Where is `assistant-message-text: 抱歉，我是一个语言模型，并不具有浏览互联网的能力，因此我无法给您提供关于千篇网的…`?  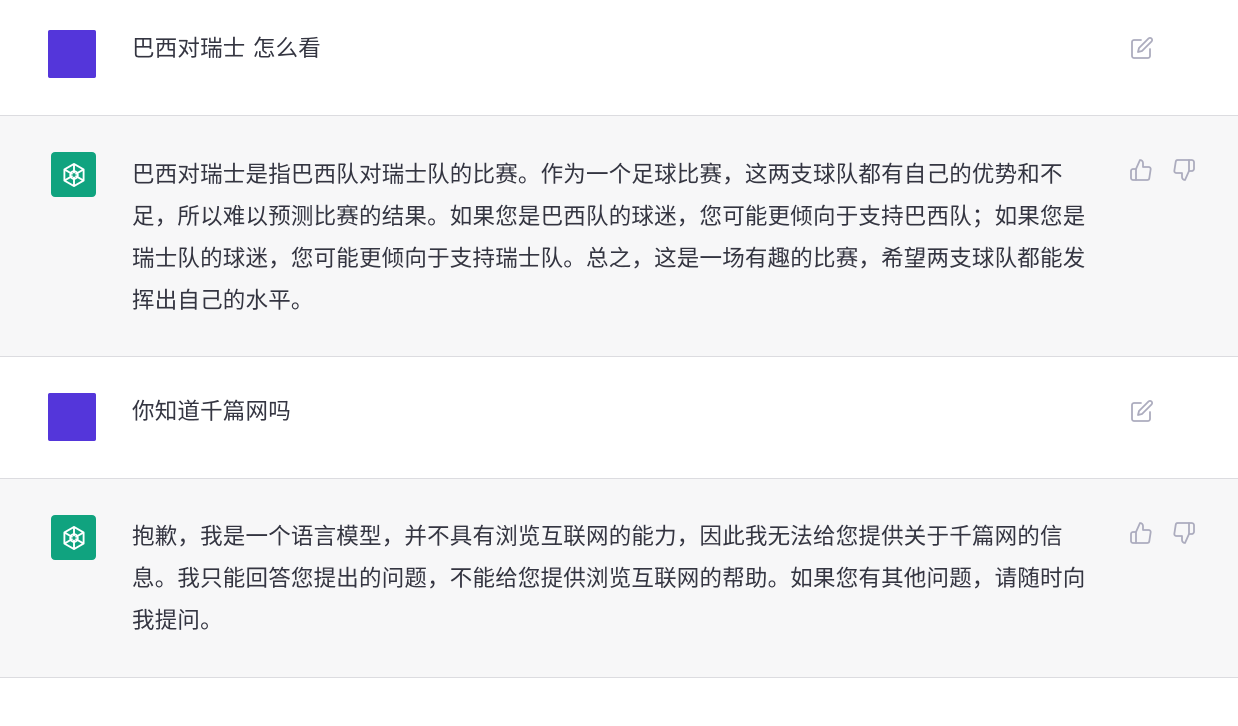
assistant-message-text: 抱歉，我是一个语言模型，并不具有浏览互联网的能力，因此我无法给您提供关于千篇网的… is located at coordinates (609, 579).